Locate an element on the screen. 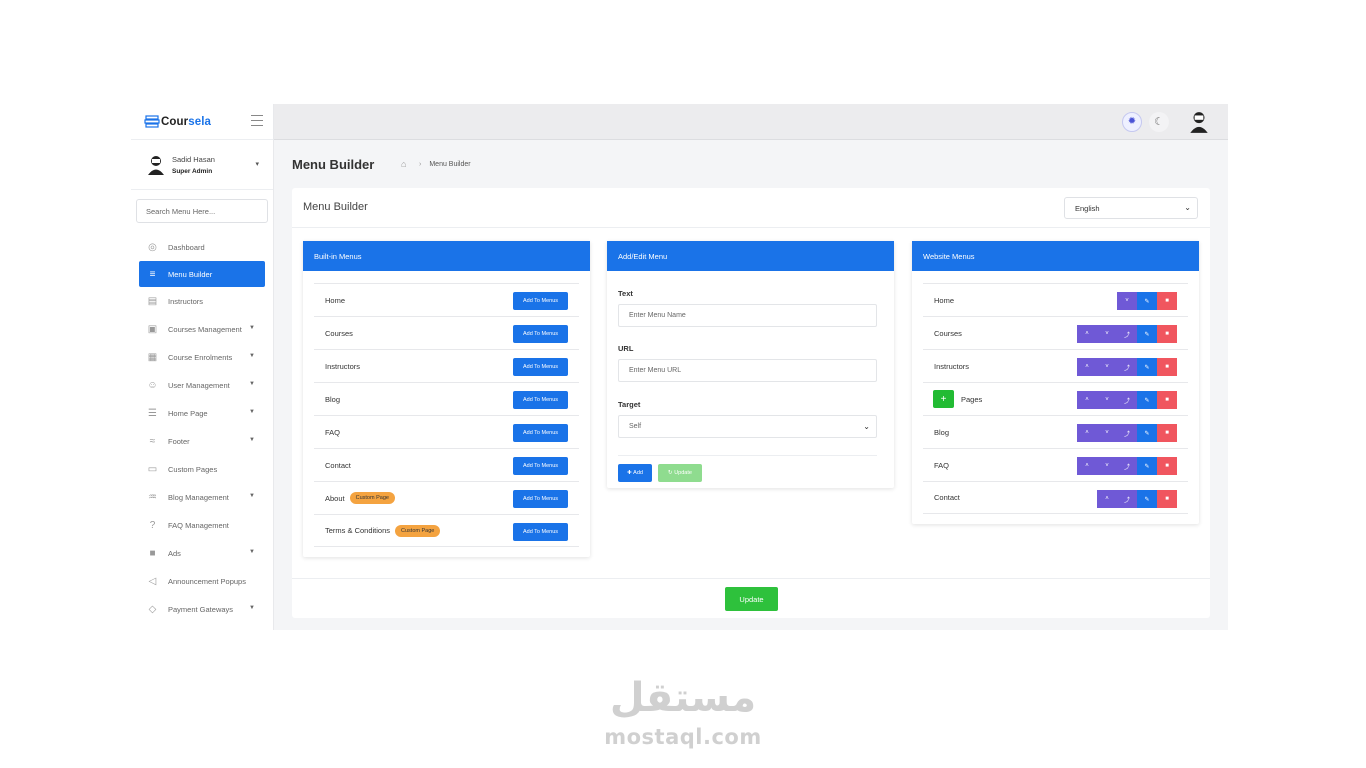 The image size is (1366, 768). sidebar-item: ▭ Custom Pages is located at coordinates (202, 469).